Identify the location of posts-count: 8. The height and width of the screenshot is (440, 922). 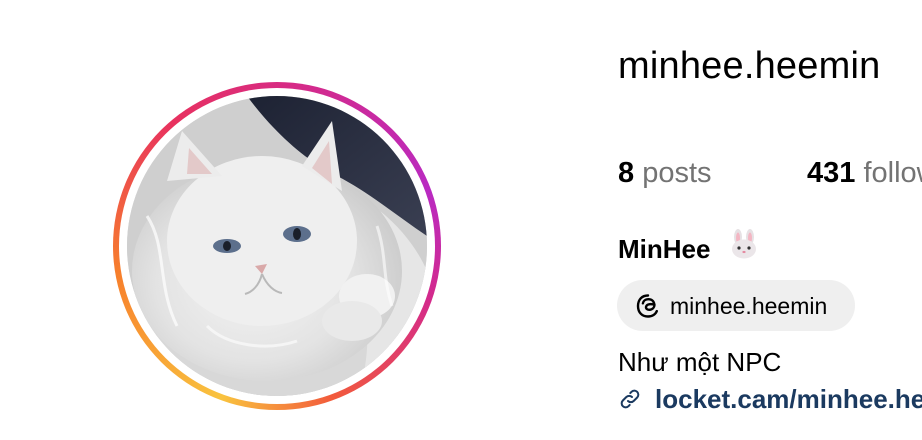
(626, 173).